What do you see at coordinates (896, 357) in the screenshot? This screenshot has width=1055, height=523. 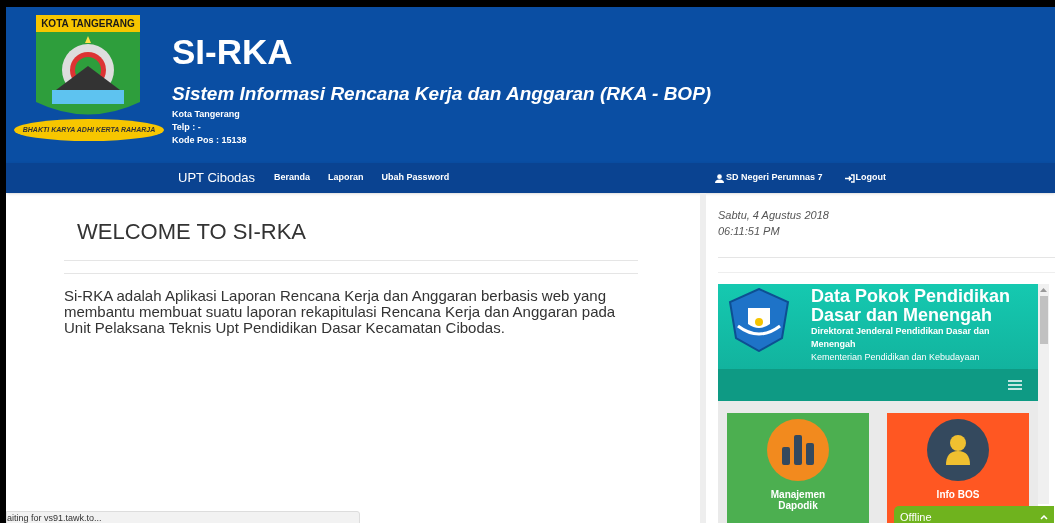 I see `widget-ministry: Kementerian Pendidikan dan Kebudayaan` at bounding box center [896, 357].